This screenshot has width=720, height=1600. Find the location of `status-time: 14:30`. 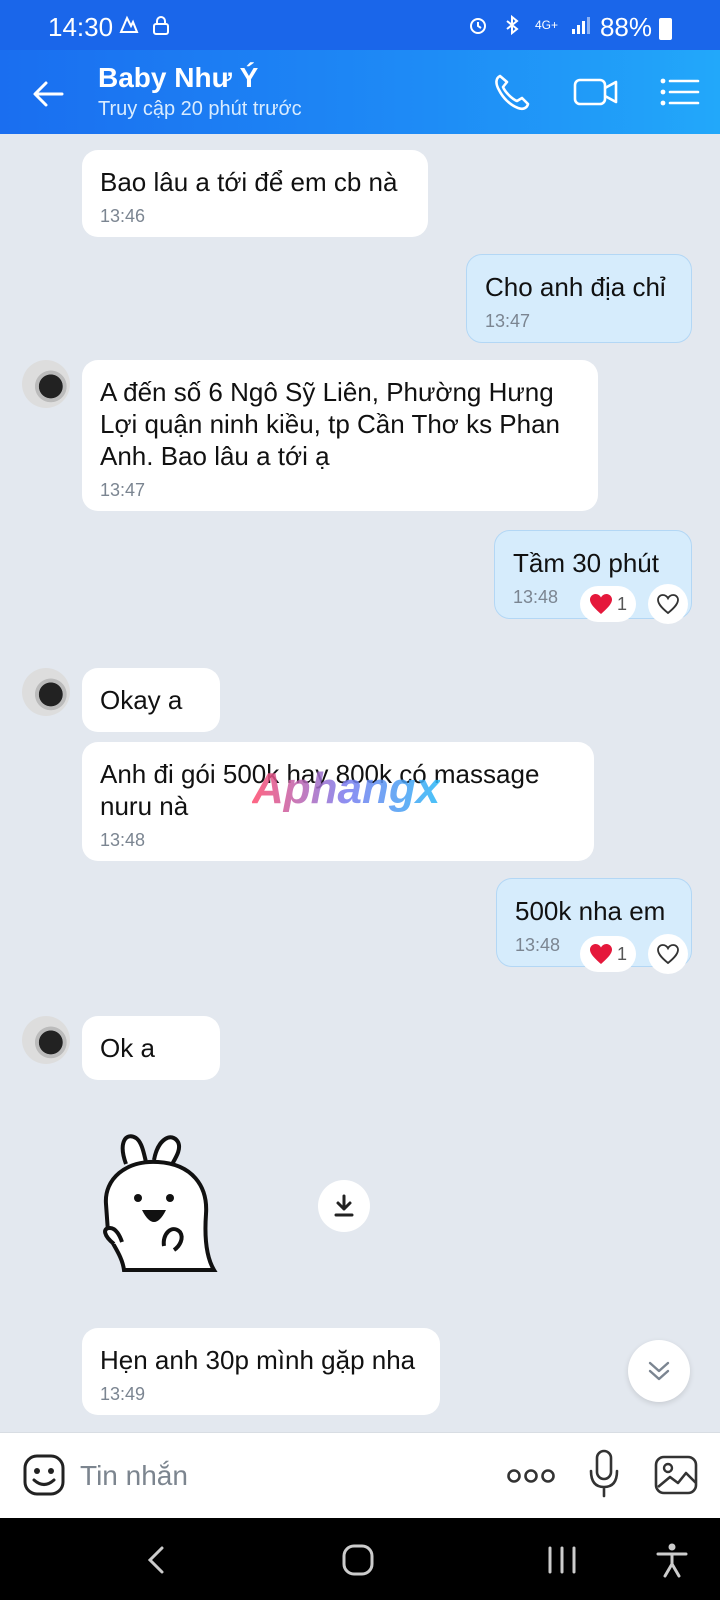

status-time: 14:30 is located at coordinates (81, 27).